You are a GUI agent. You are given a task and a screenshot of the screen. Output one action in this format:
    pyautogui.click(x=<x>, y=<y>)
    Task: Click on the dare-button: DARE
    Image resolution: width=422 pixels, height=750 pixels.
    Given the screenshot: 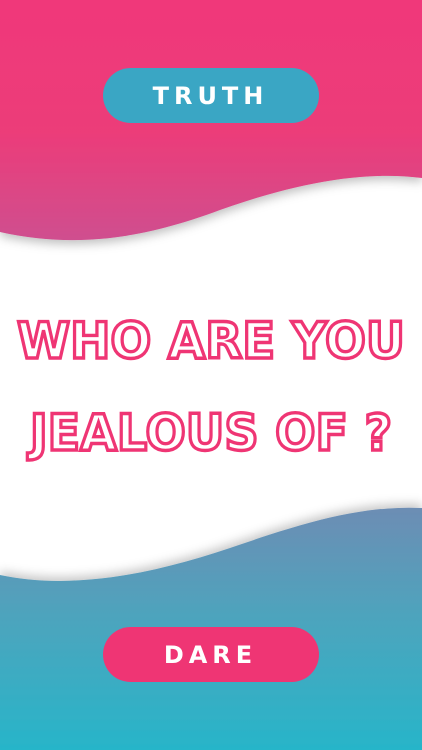 What is the action you would take?
    pyautogui.click(x=211, y=654)
    